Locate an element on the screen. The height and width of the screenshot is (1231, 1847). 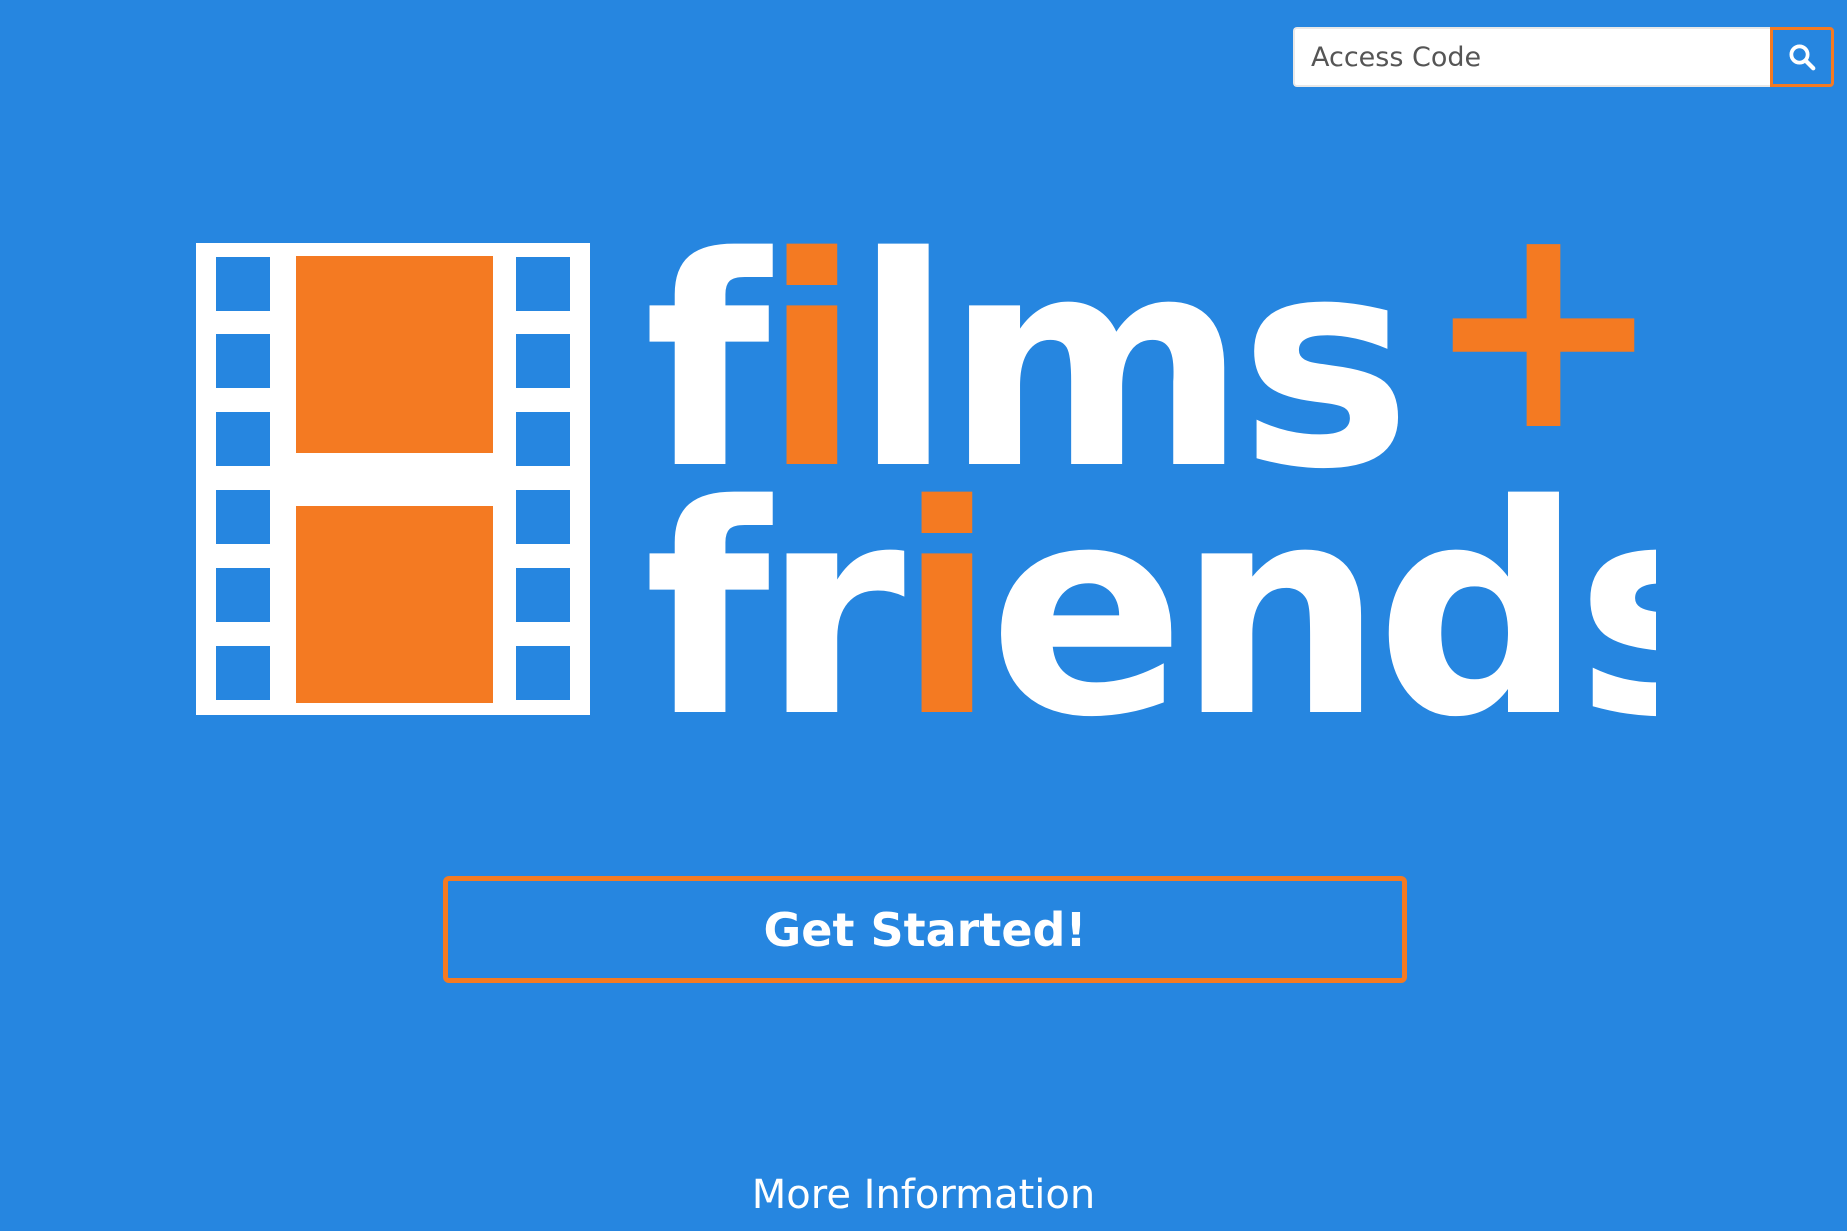
film-strip-icon is located at coordinates (393, 479).